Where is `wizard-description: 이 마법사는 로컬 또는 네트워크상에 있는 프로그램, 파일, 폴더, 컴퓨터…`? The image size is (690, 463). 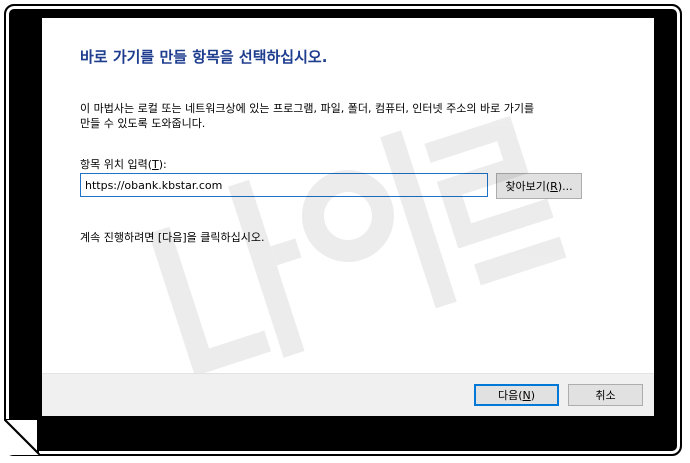
wizard-description: 이 마법사는 로컬 또는 네트워크상에 있는 프로그램, 파일, 폴더, 컴퓨터… is located at coordinates (350, 116).